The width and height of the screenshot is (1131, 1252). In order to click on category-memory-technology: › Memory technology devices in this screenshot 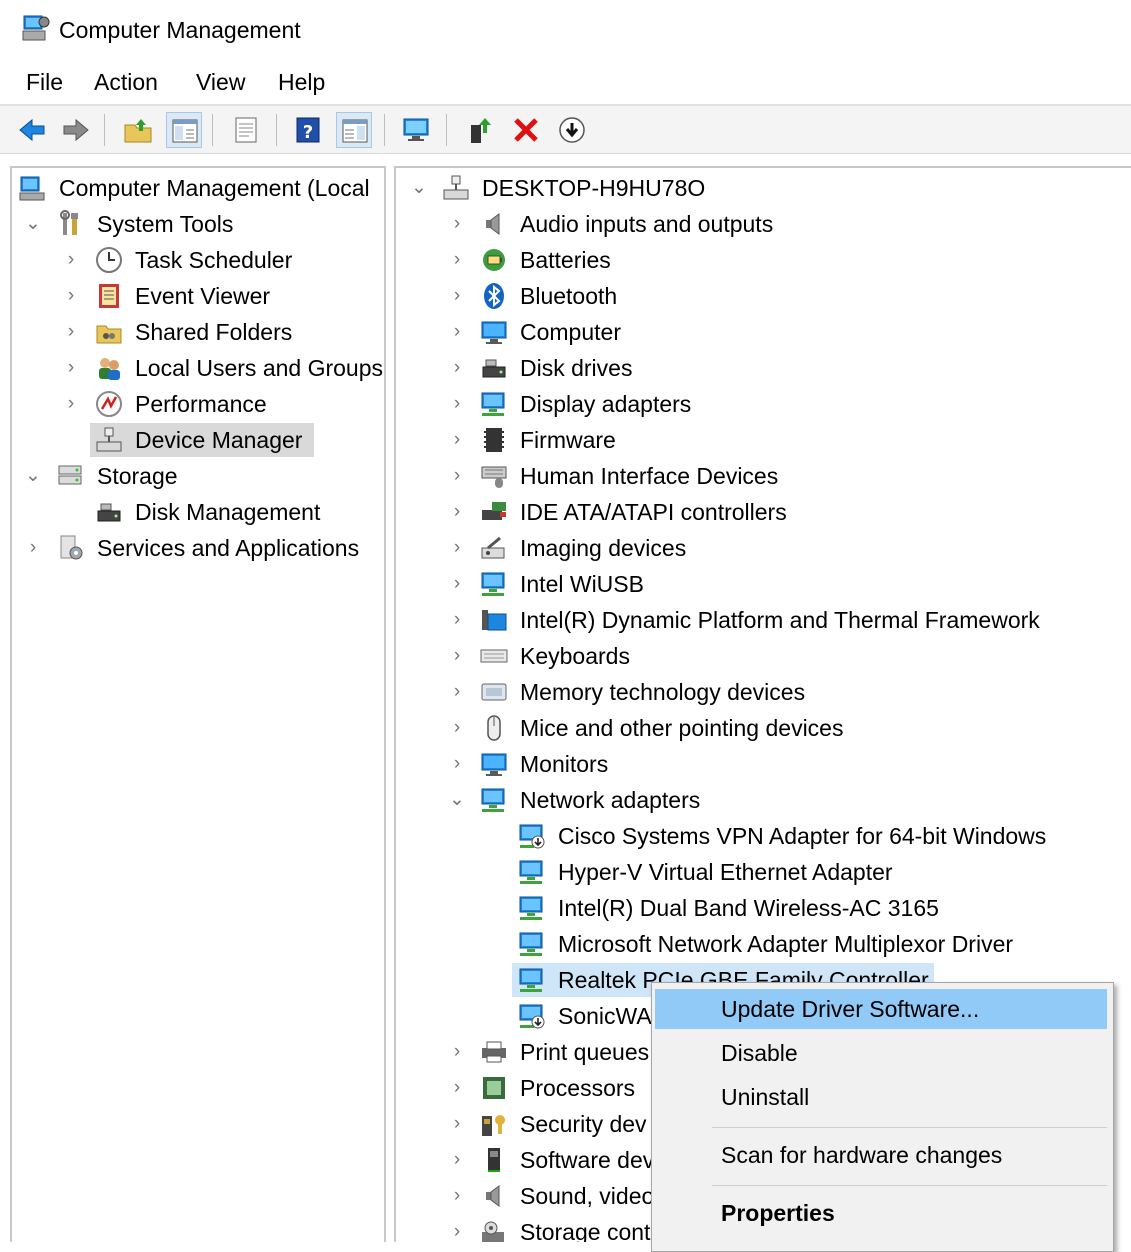, I will do `click(763, 692)`.